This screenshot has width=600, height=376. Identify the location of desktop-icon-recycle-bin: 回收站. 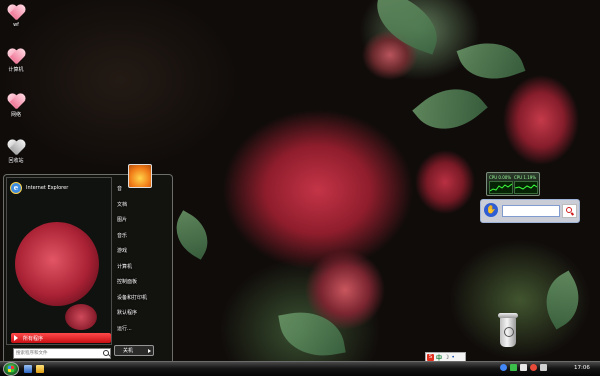
(16, 152).